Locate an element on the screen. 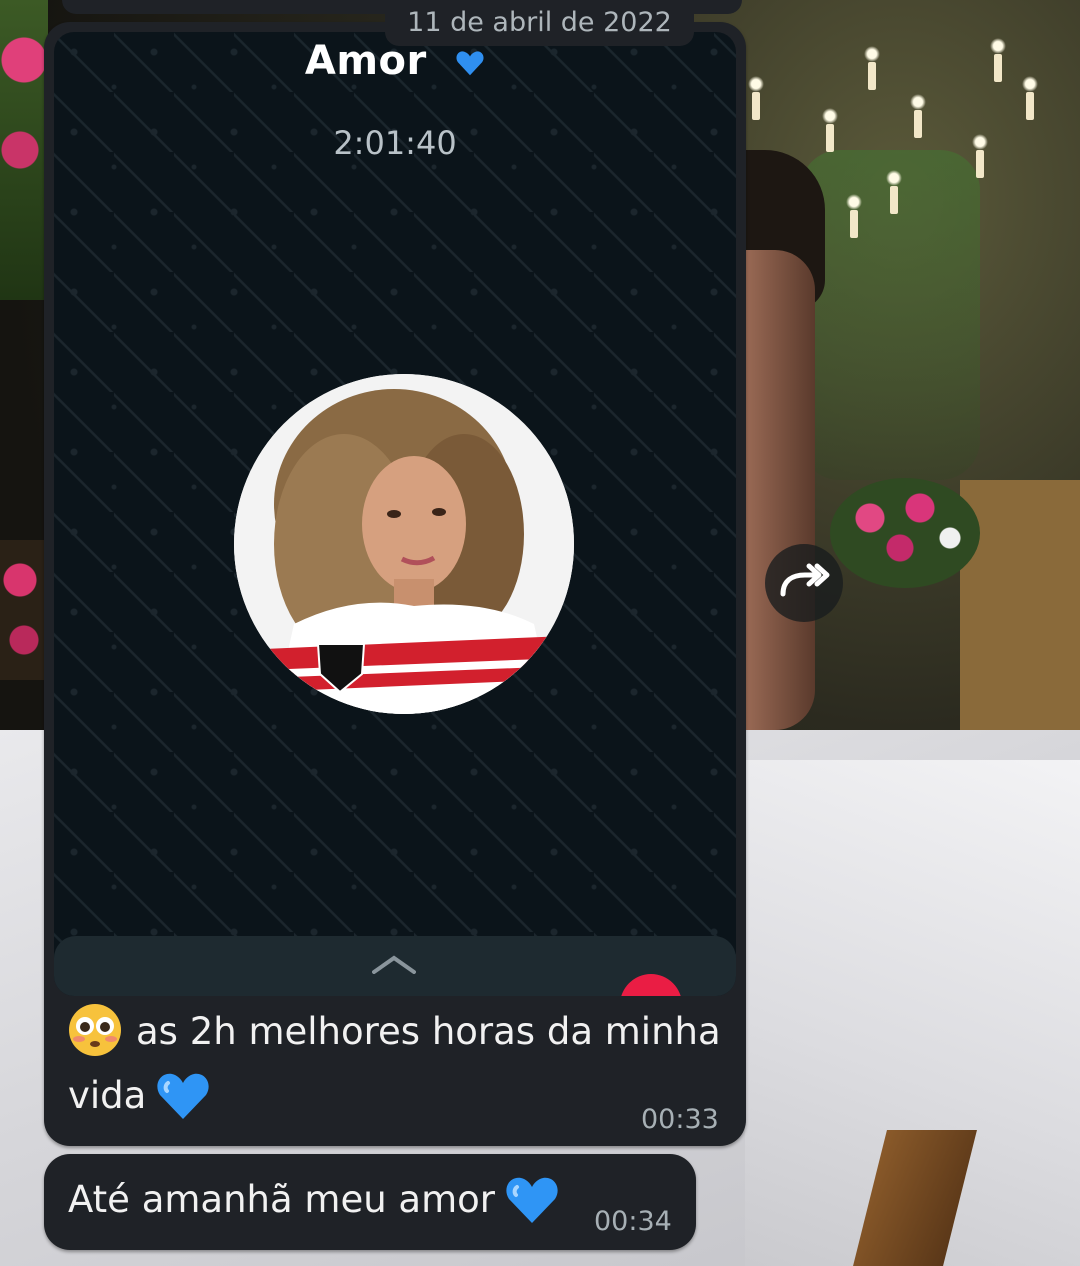 This screenshot has height=1266, width=1080. blue-heart-icon is located at coordinates (470, 63).